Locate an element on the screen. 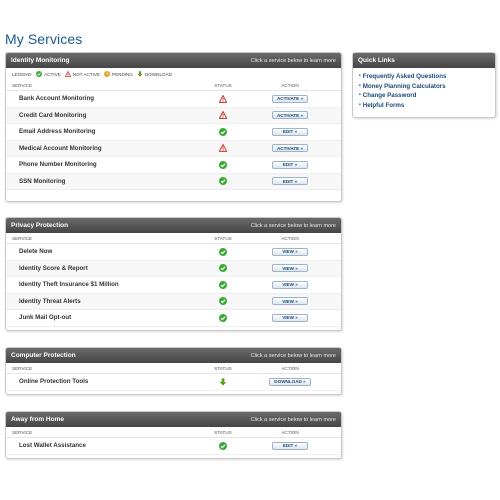  service-name: Phone Number Monitoring is located at coordinates (109, 164).